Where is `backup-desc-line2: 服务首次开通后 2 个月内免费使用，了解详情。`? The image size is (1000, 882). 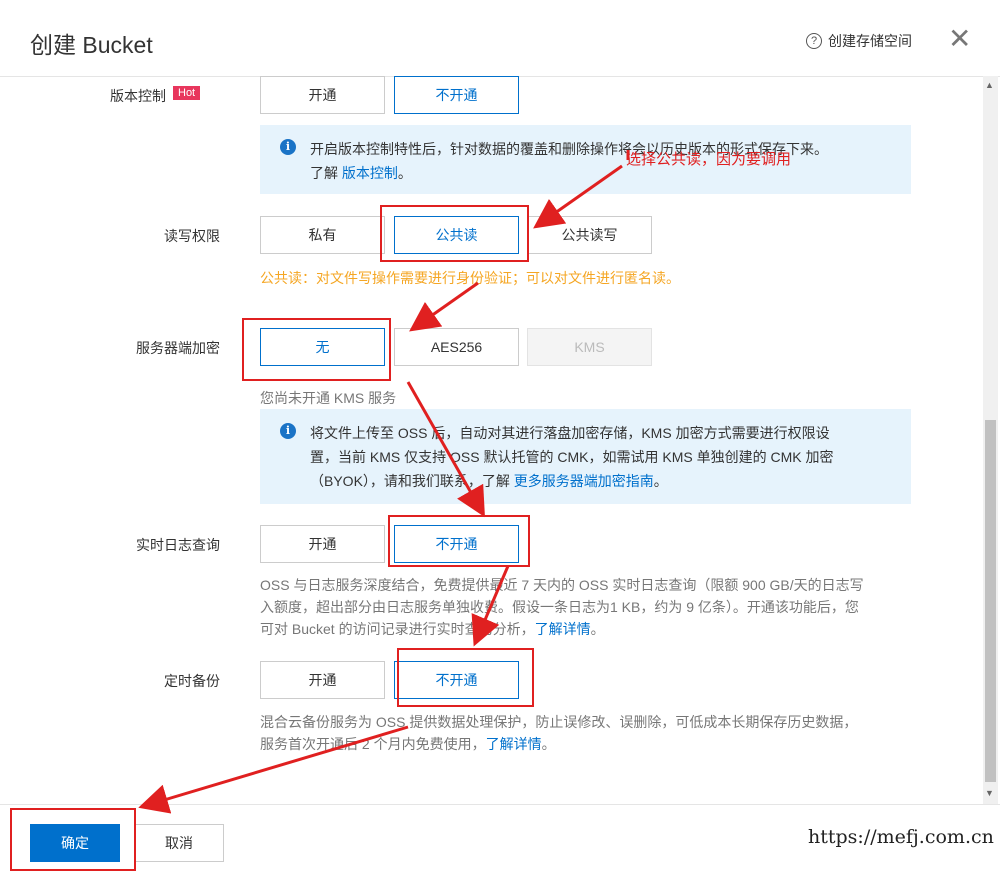
backup-desc-line2: 服务首次开通后 2 个月内免费使用，了解详情。 is located at coordinates (558, 744).